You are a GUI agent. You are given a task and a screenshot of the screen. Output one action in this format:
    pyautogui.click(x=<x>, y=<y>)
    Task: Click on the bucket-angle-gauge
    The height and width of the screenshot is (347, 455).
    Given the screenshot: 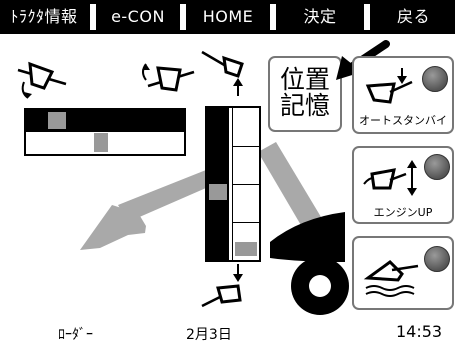 What is the action you would take?
    pyautogui.click(x=105, y=132)
    